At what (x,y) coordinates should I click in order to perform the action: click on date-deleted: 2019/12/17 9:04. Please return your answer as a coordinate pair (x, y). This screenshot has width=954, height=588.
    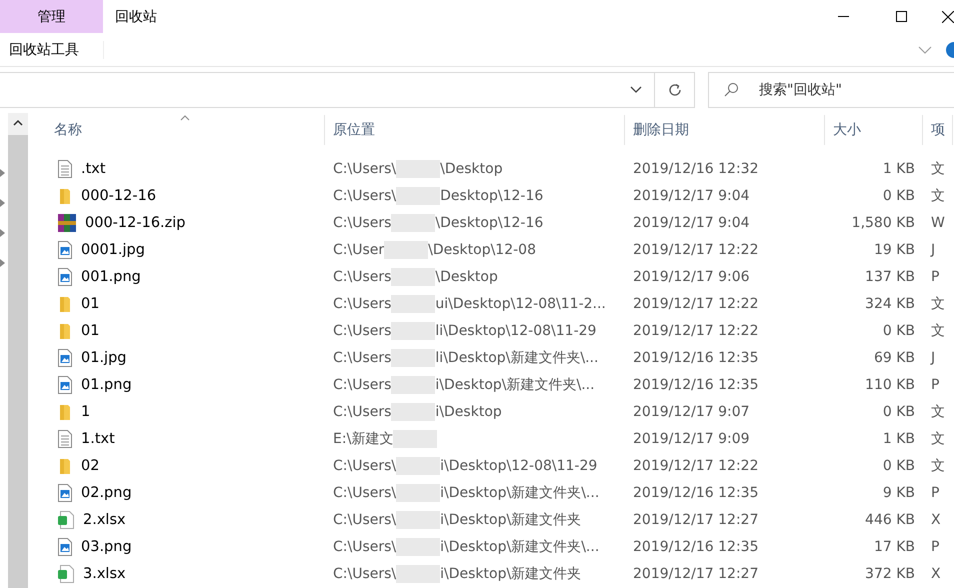
    Looking at the image, I should click on (691, 196).